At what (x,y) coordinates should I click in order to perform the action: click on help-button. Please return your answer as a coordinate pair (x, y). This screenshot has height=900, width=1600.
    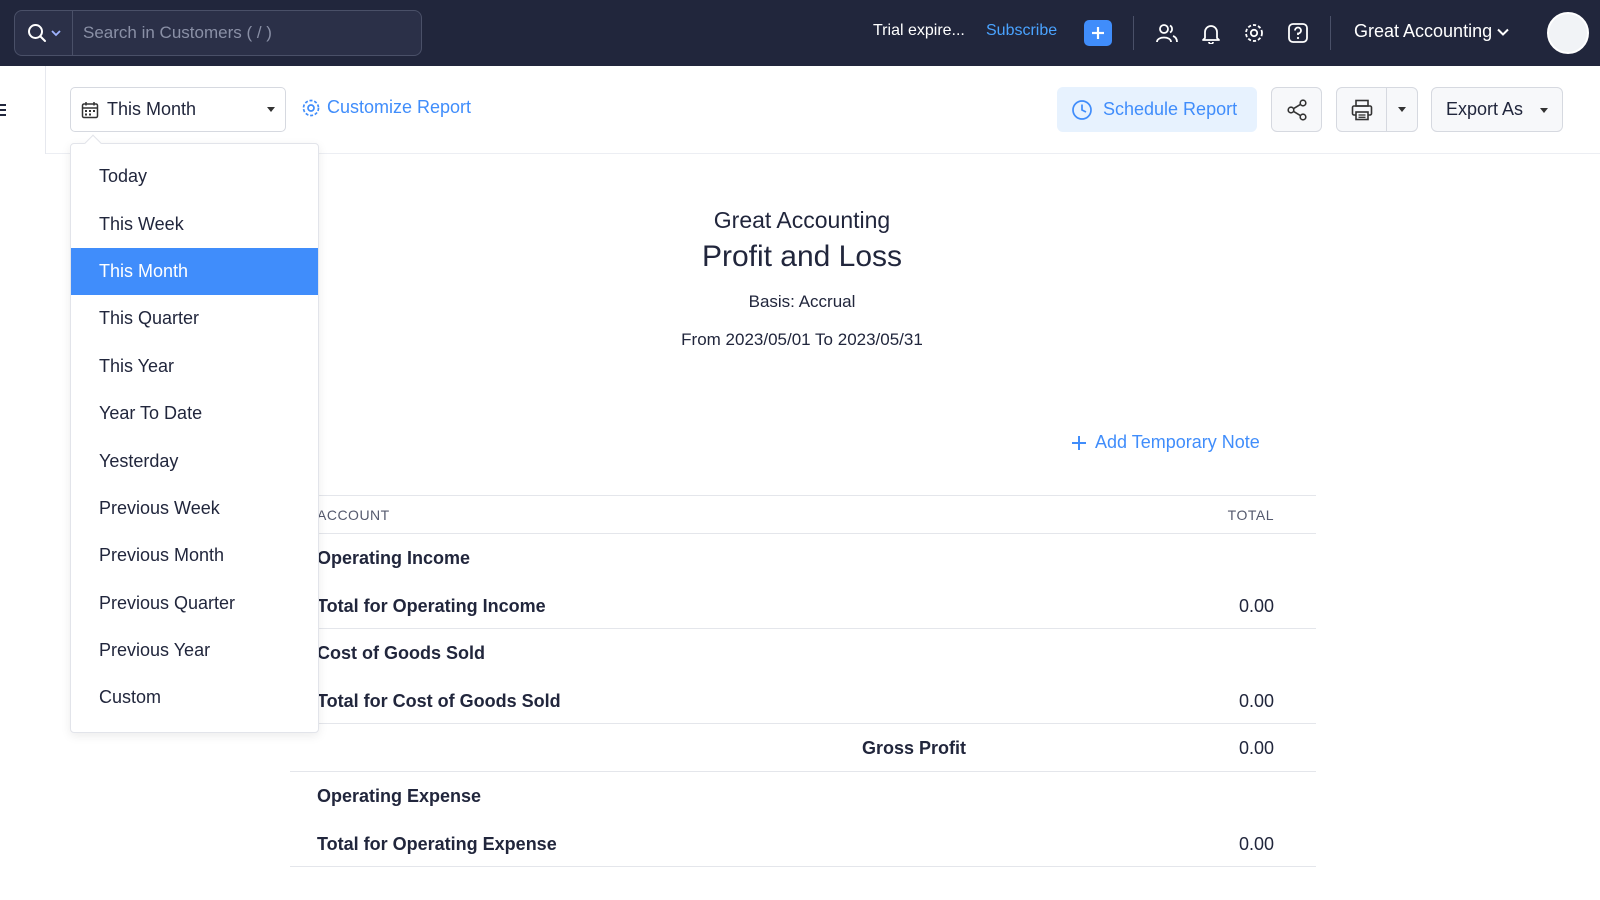
    Looking at the image, I should click on (1298, 33).